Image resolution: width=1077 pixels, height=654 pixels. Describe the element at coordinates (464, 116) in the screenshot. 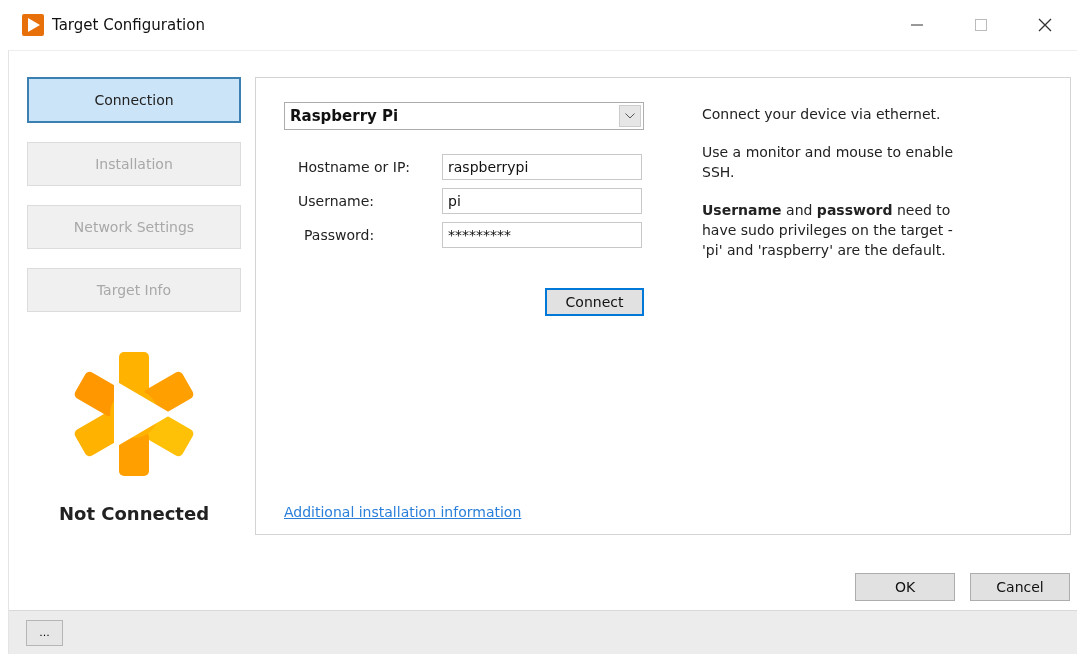

I see `target-dropdown: Raspberry Pi` at that location.